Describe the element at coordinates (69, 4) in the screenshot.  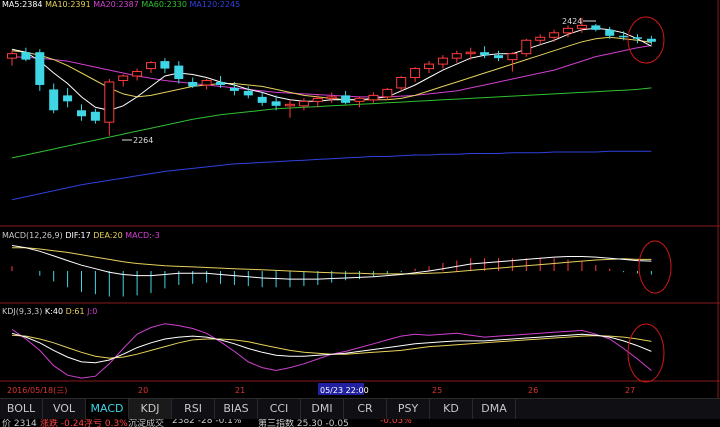
I see `legend-item: MA10:2391` at that location.